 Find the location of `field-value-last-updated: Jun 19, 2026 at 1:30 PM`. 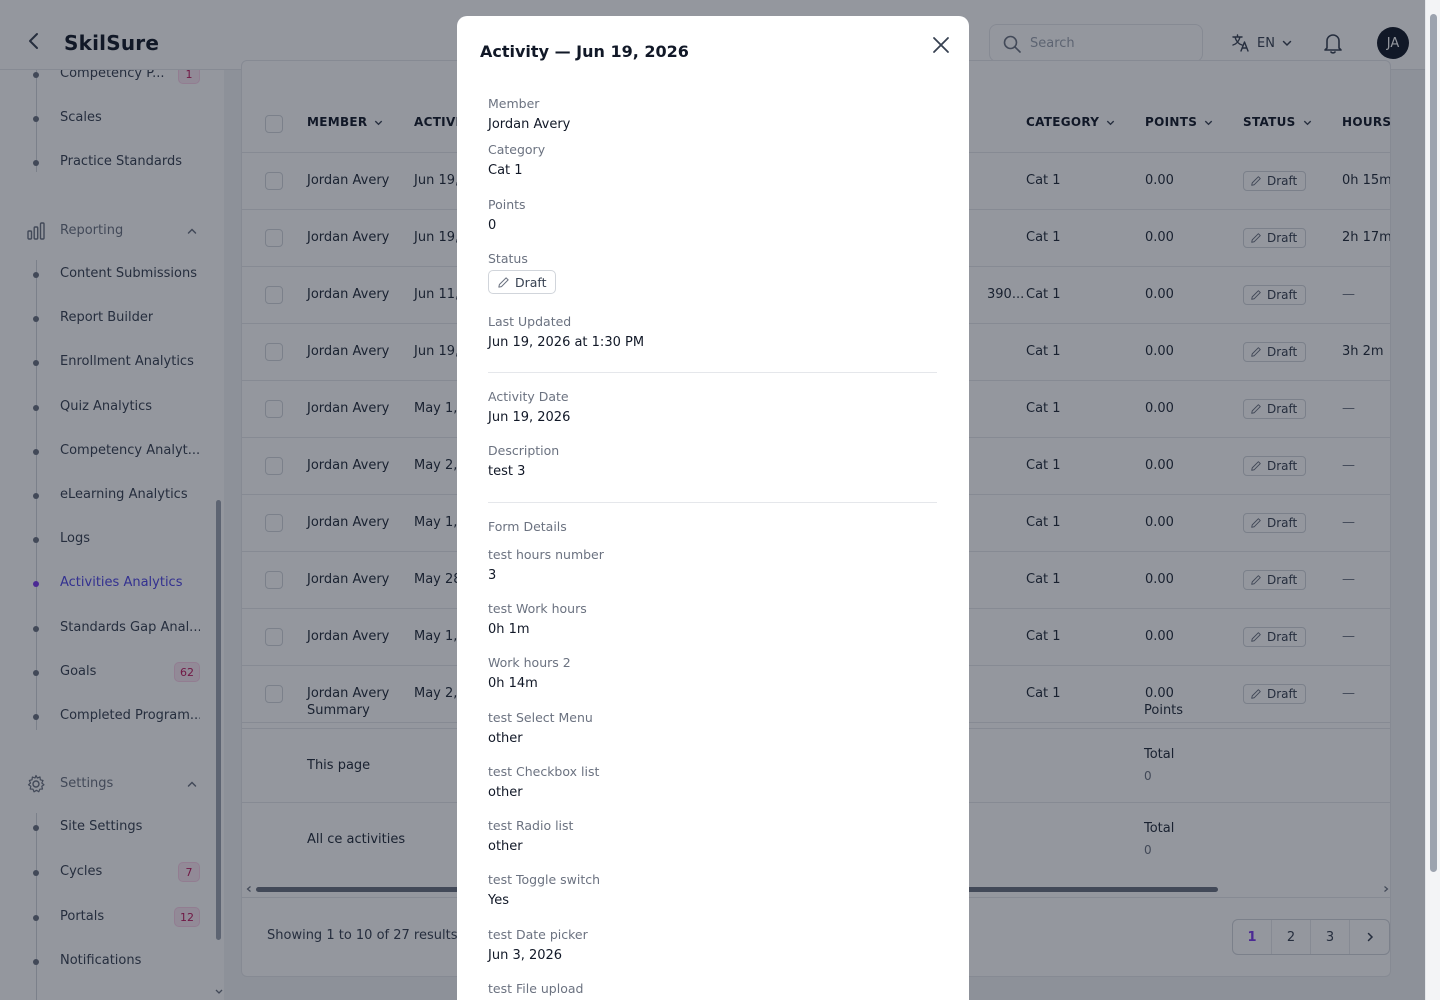

field-value-last-updated: Jun 19, 2026 at 1:30 PM is located at coordinates (566, 342).